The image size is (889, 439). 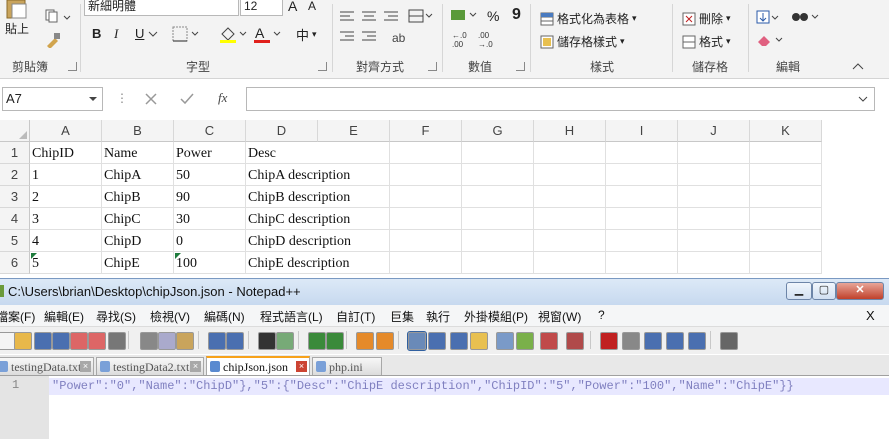 What do you see at coordinates (355, 316) in the screenshot?
I see `npp-menu-item-6: 自訂(T)` at bounding box center [355, 316].